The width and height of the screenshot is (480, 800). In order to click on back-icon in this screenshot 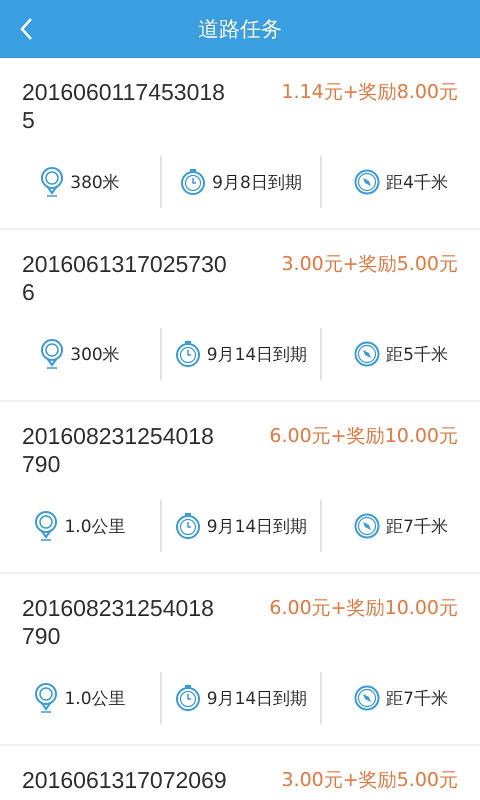, I will do `click(26, 29)`.